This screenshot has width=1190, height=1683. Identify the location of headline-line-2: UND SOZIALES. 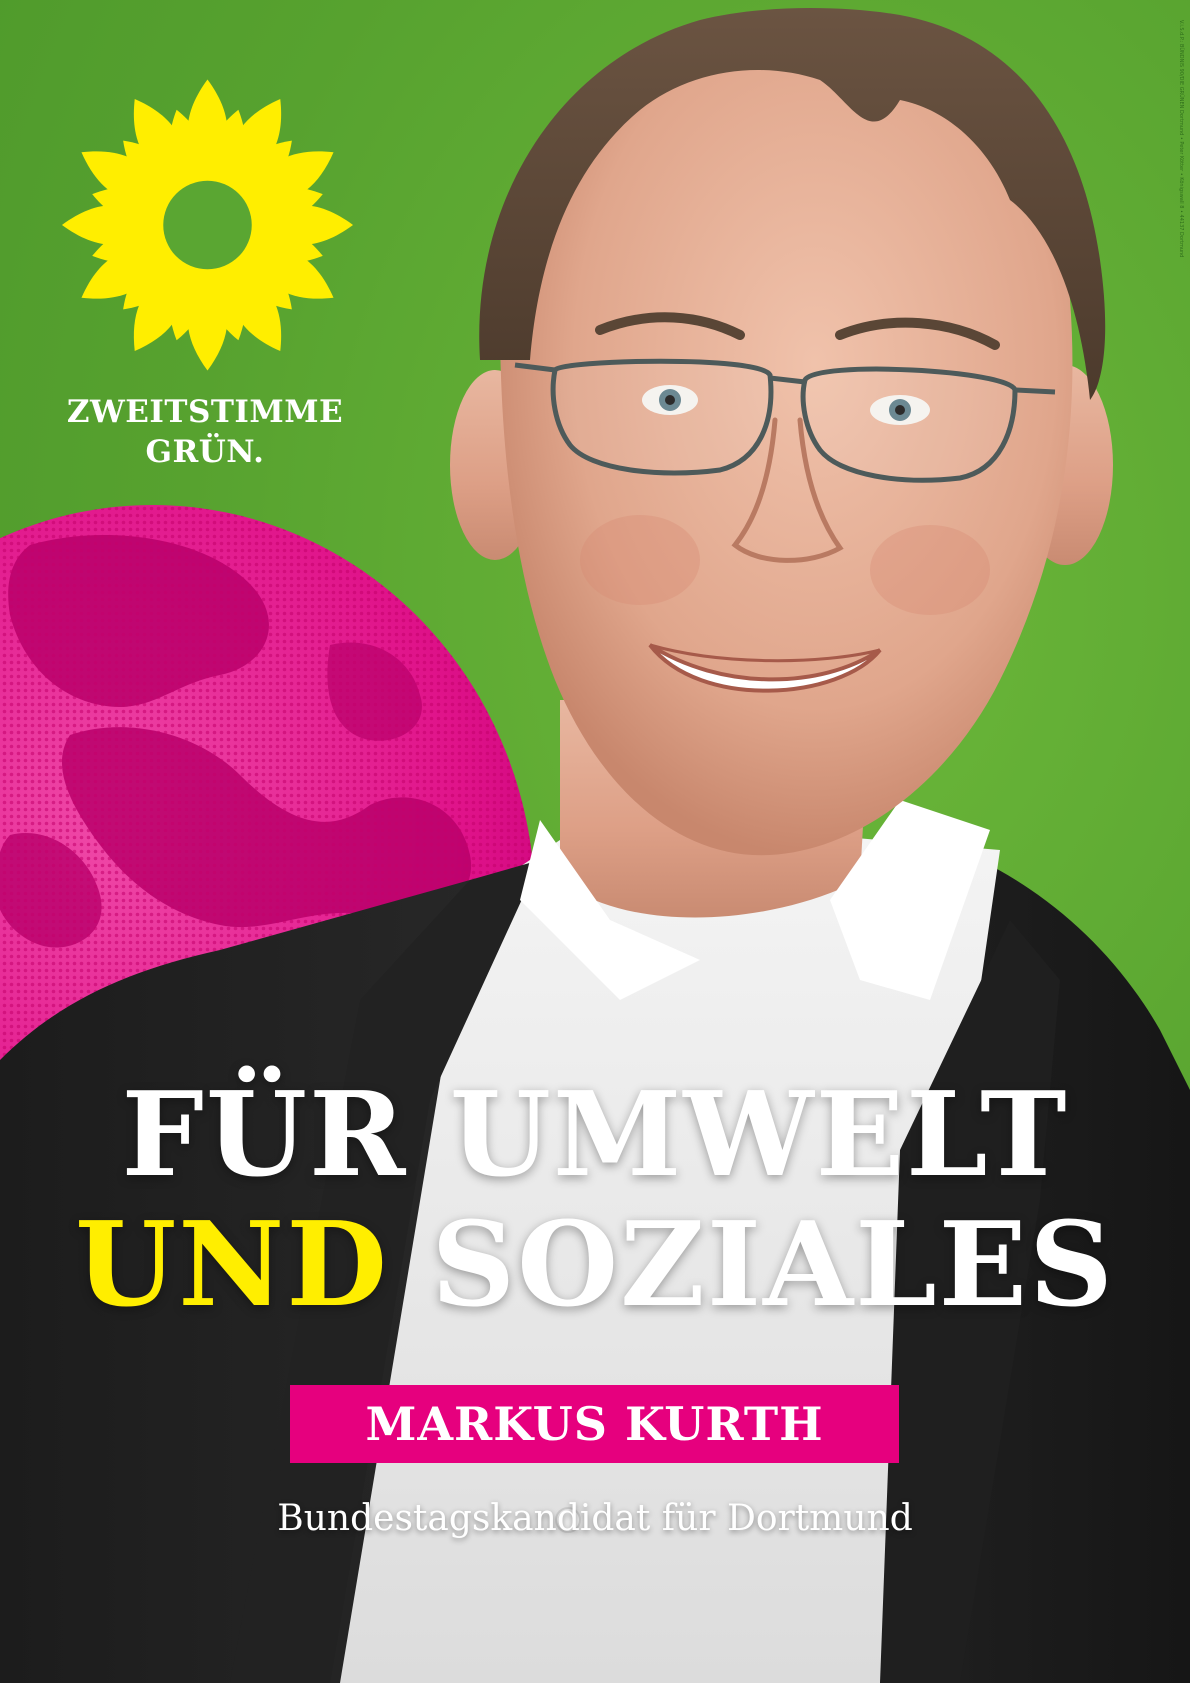
(595, 1265).